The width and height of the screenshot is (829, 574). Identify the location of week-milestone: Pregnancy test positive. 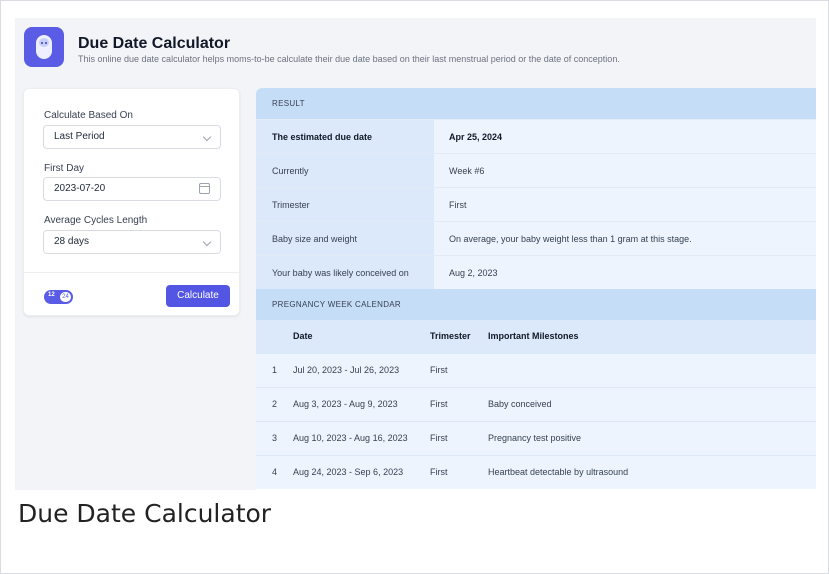
(535, 438).